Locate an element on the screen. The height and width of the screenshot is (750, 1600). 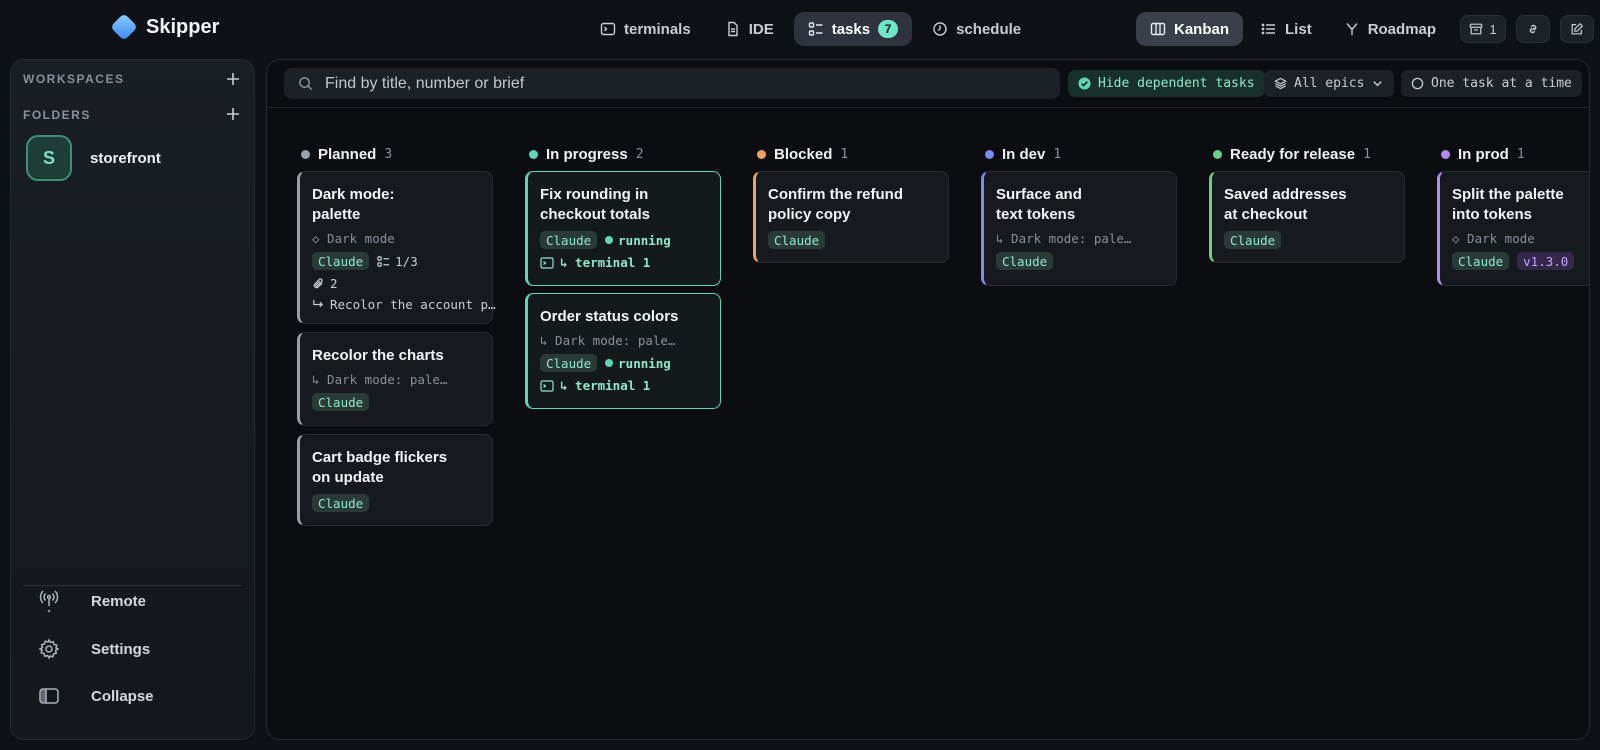
view-kanban: Kanban is located at coordinates (1190, 29).